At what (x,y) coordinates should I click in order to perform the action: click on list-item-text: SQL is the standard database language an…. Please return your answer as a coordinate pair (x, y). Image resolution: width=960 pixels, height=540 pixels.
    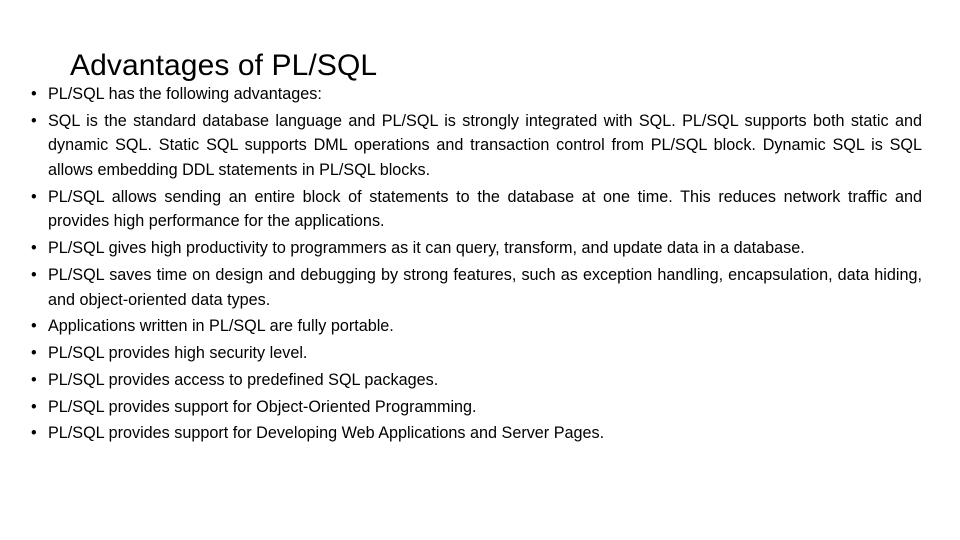
    Looking at the image, I should click on (485, 145).